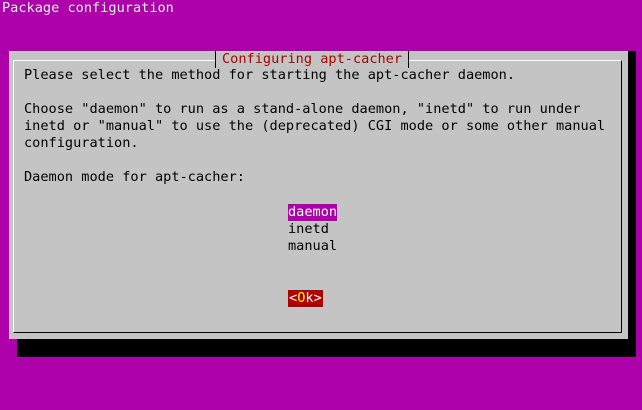  I want to click on option-daemon: daemon, so click(313, 212).